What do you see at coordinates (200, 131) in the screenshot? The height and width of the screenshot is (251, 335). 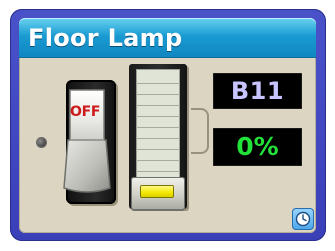 I see `display-bracket` at bounding box center [200, 131].